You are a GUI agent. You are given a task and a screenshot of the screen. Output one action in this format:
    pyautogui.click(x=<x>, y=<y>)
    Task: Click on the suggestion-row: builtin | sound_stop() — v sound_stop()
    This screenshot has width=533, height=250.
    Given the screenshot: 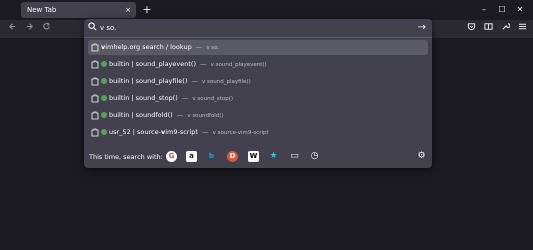 What is the action you would take?
    pyautogui.click(x=258, y=98)
    